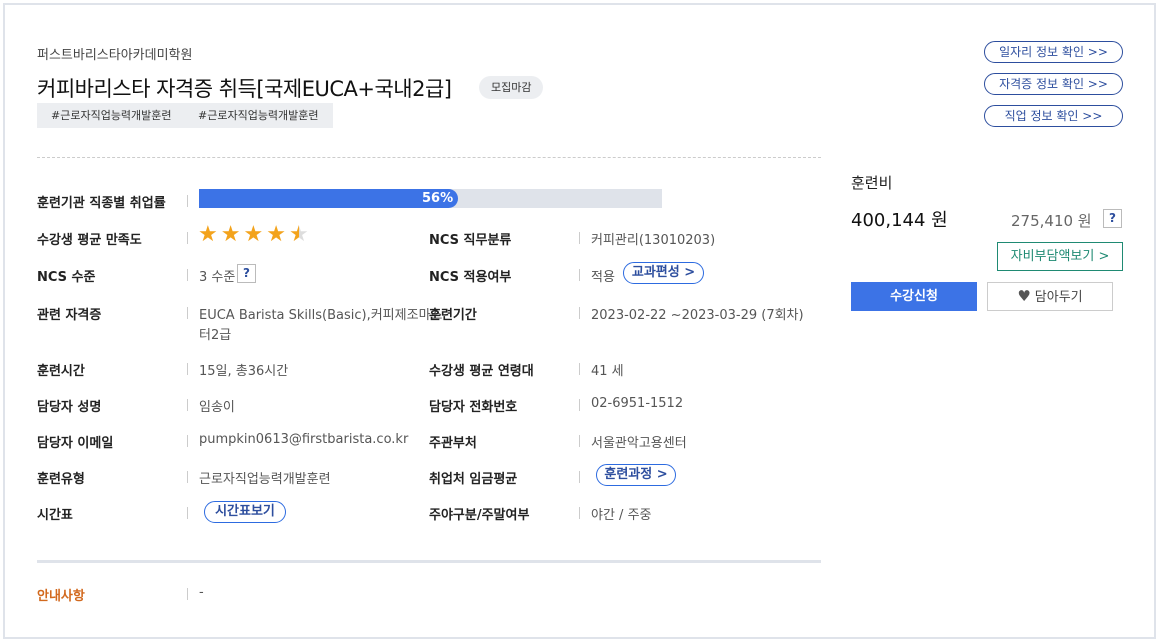  I want to click on training-type-value: 근로자직업능력개발훈련, so click(265, 479).